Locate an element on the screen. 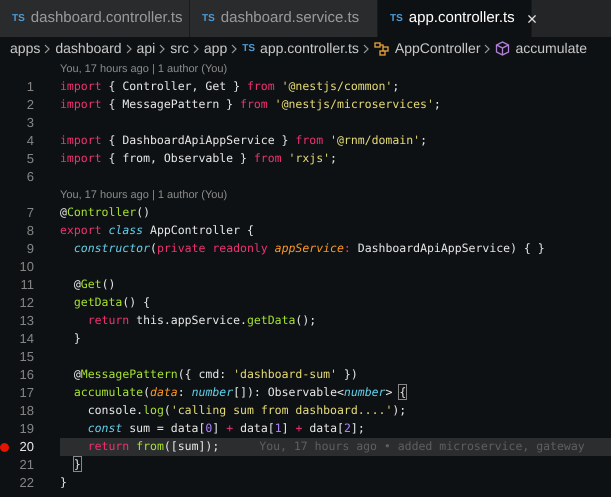  code-line: import { Controller, Get } from '@nestjs/common'; is located at coordinates (230, 87).